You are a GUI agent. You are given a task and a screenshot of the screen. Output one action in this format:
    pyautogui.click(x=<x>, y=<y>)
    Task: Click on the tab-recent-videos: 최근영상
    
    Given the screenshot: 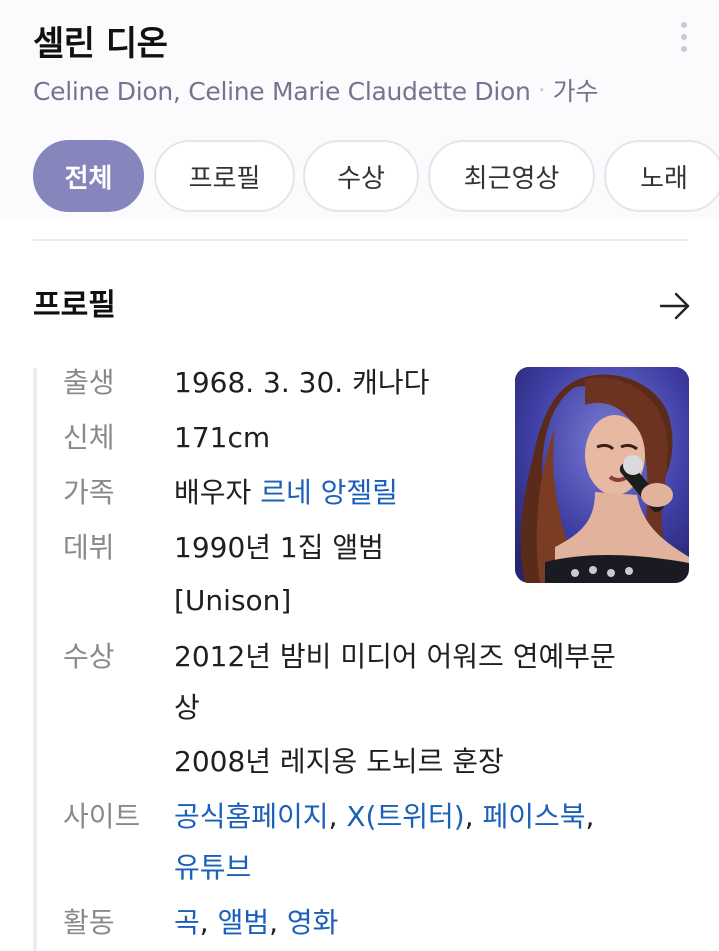 What is the action you would take?
    pyautogui.click(x=511, y=176)
    